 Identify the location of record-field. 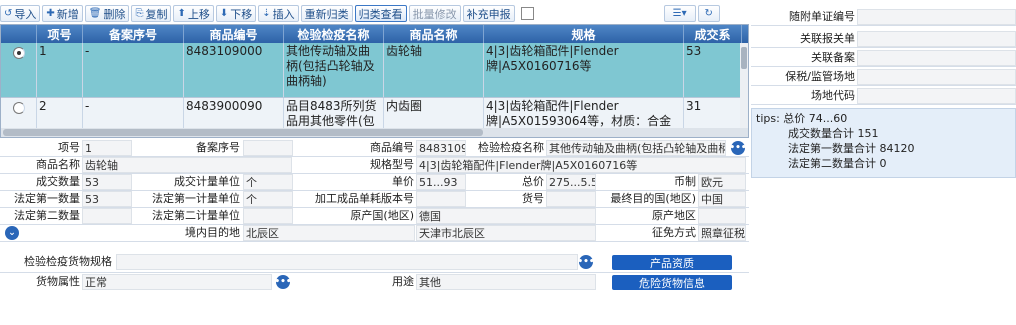
(268, 148).